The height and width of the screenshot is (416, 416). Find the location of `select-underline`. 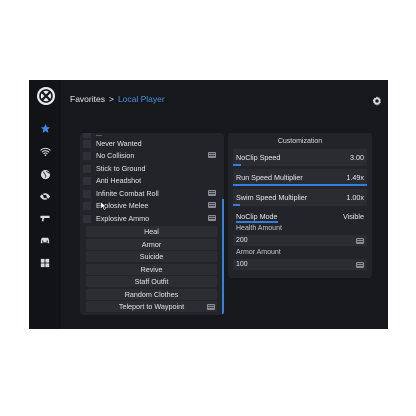

select-underline is located at coordinates (257, 222).